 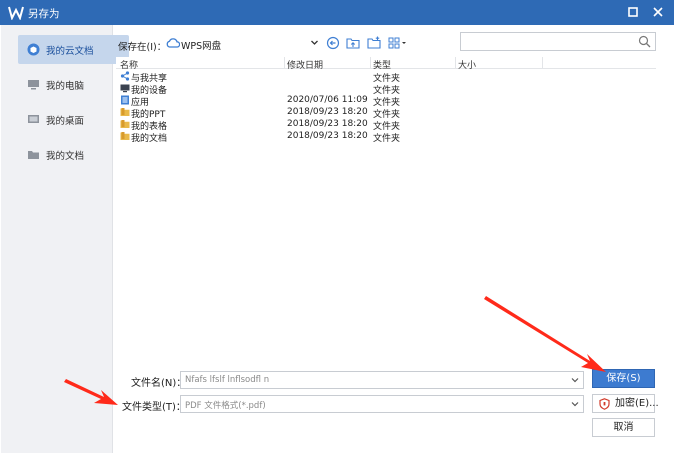 What do you see at coordinates (333, 43) in the screenshot?
I see `back-icon` at bounding box center [333, 43].